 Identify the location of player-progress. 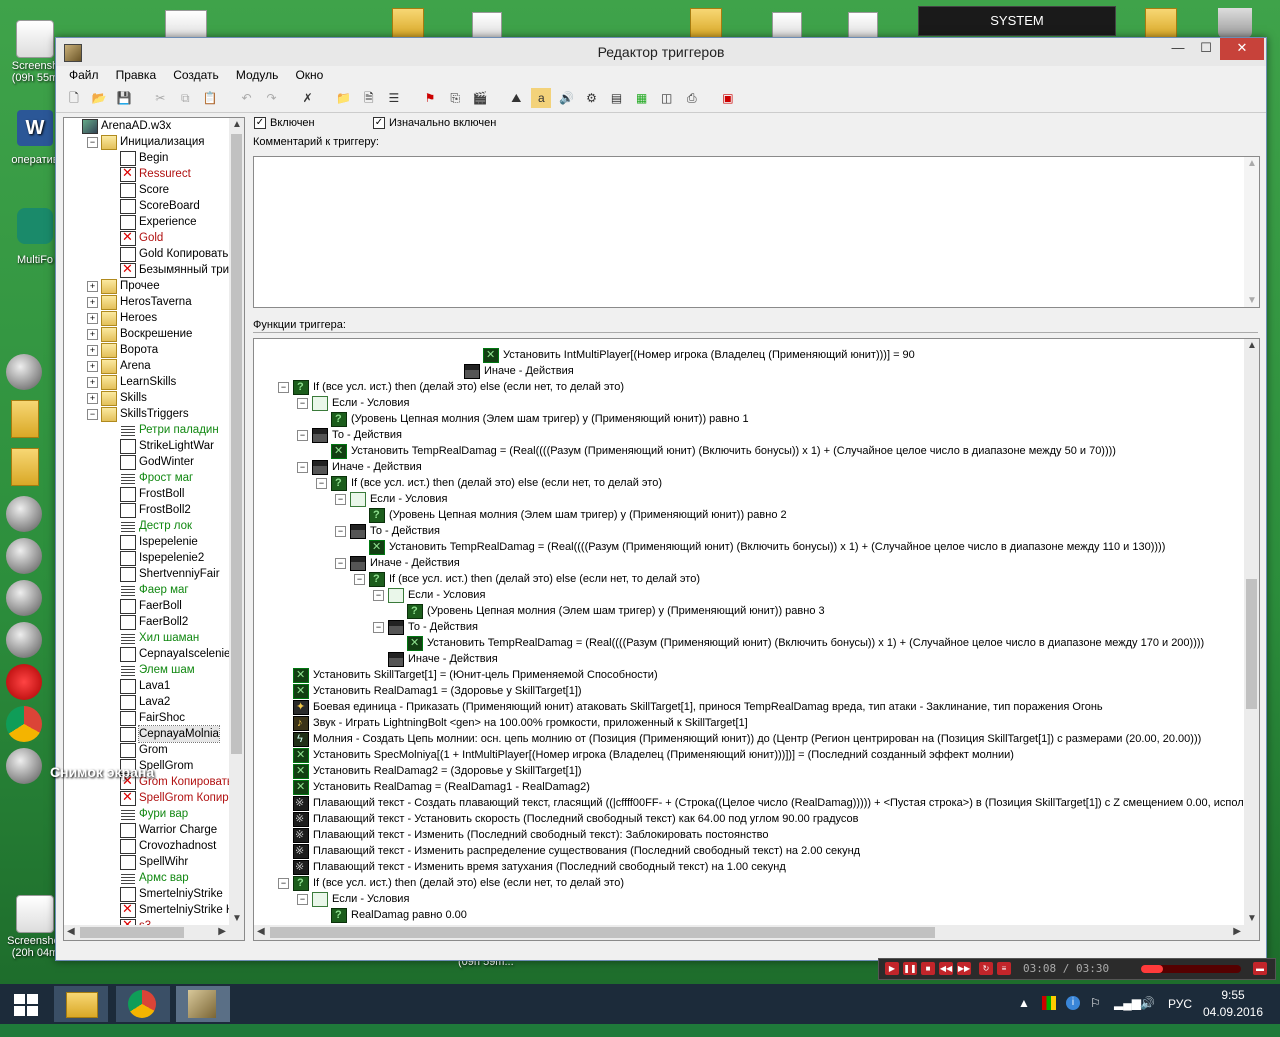
(1191, 969).